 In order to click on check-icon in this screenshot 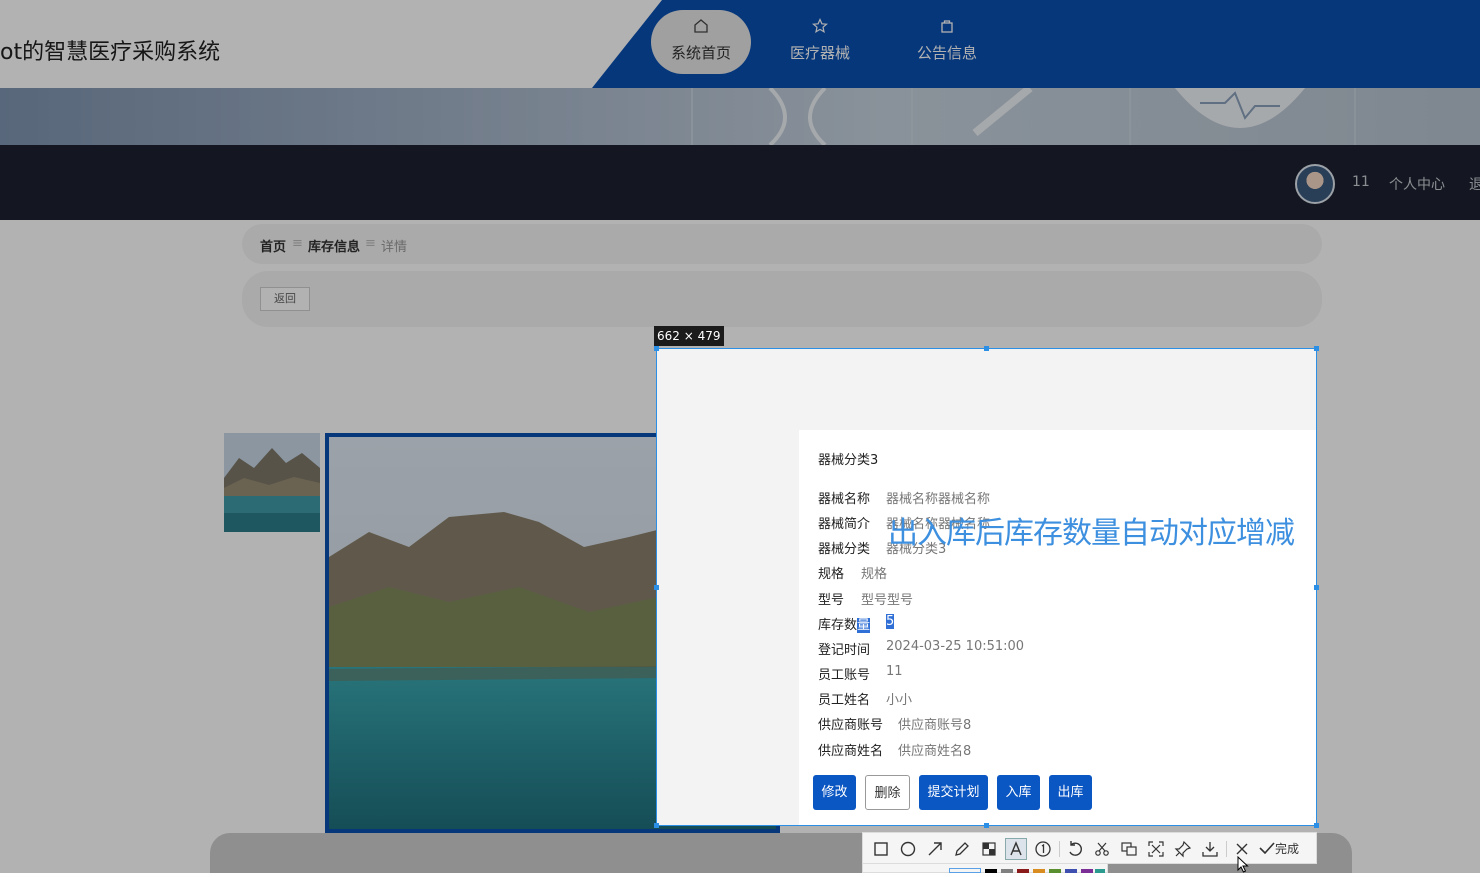, I will do `click(1267, 849)`.